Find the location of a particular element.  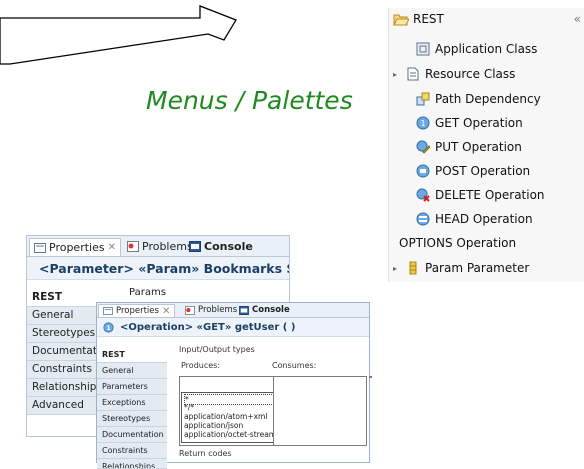

resource-class-icon is located at coordinates (413, 74).